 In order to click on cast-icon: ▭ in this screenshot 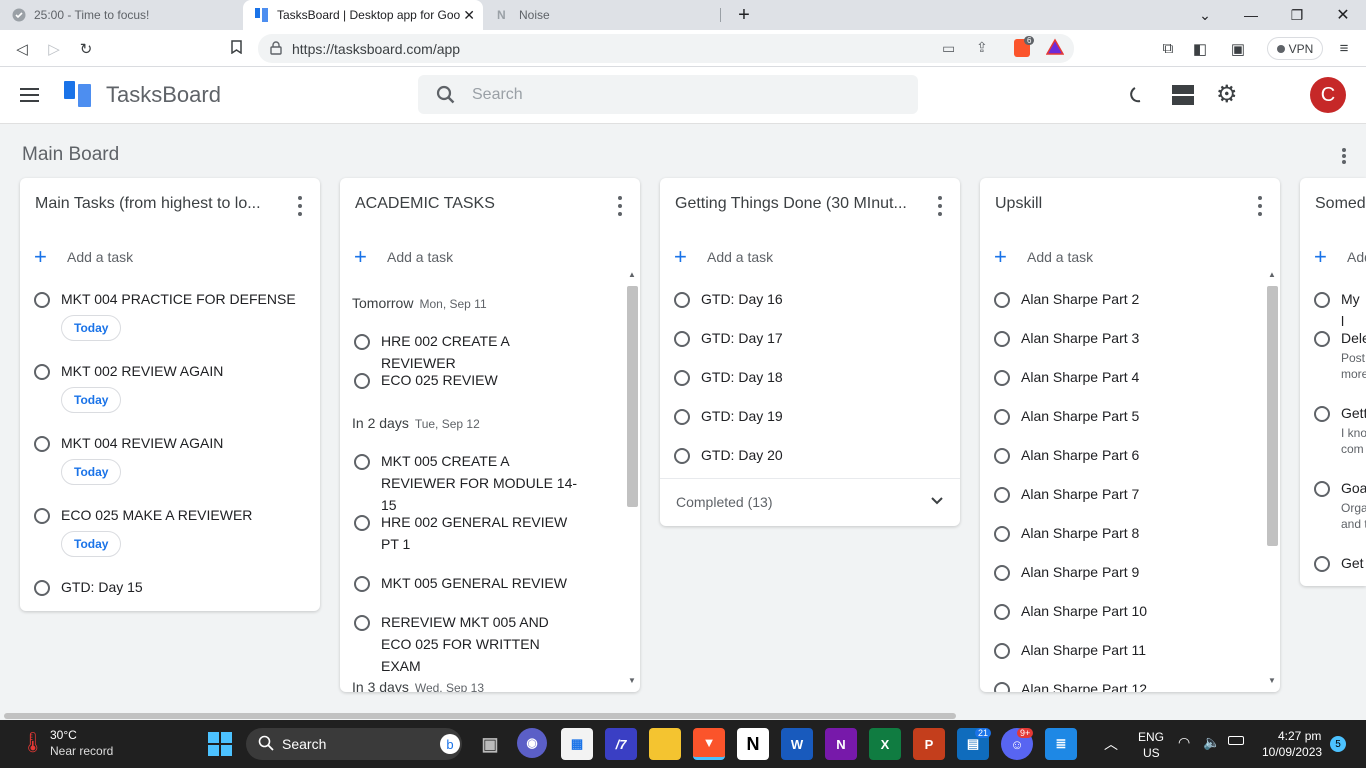, I will do `click(948, 48)`.